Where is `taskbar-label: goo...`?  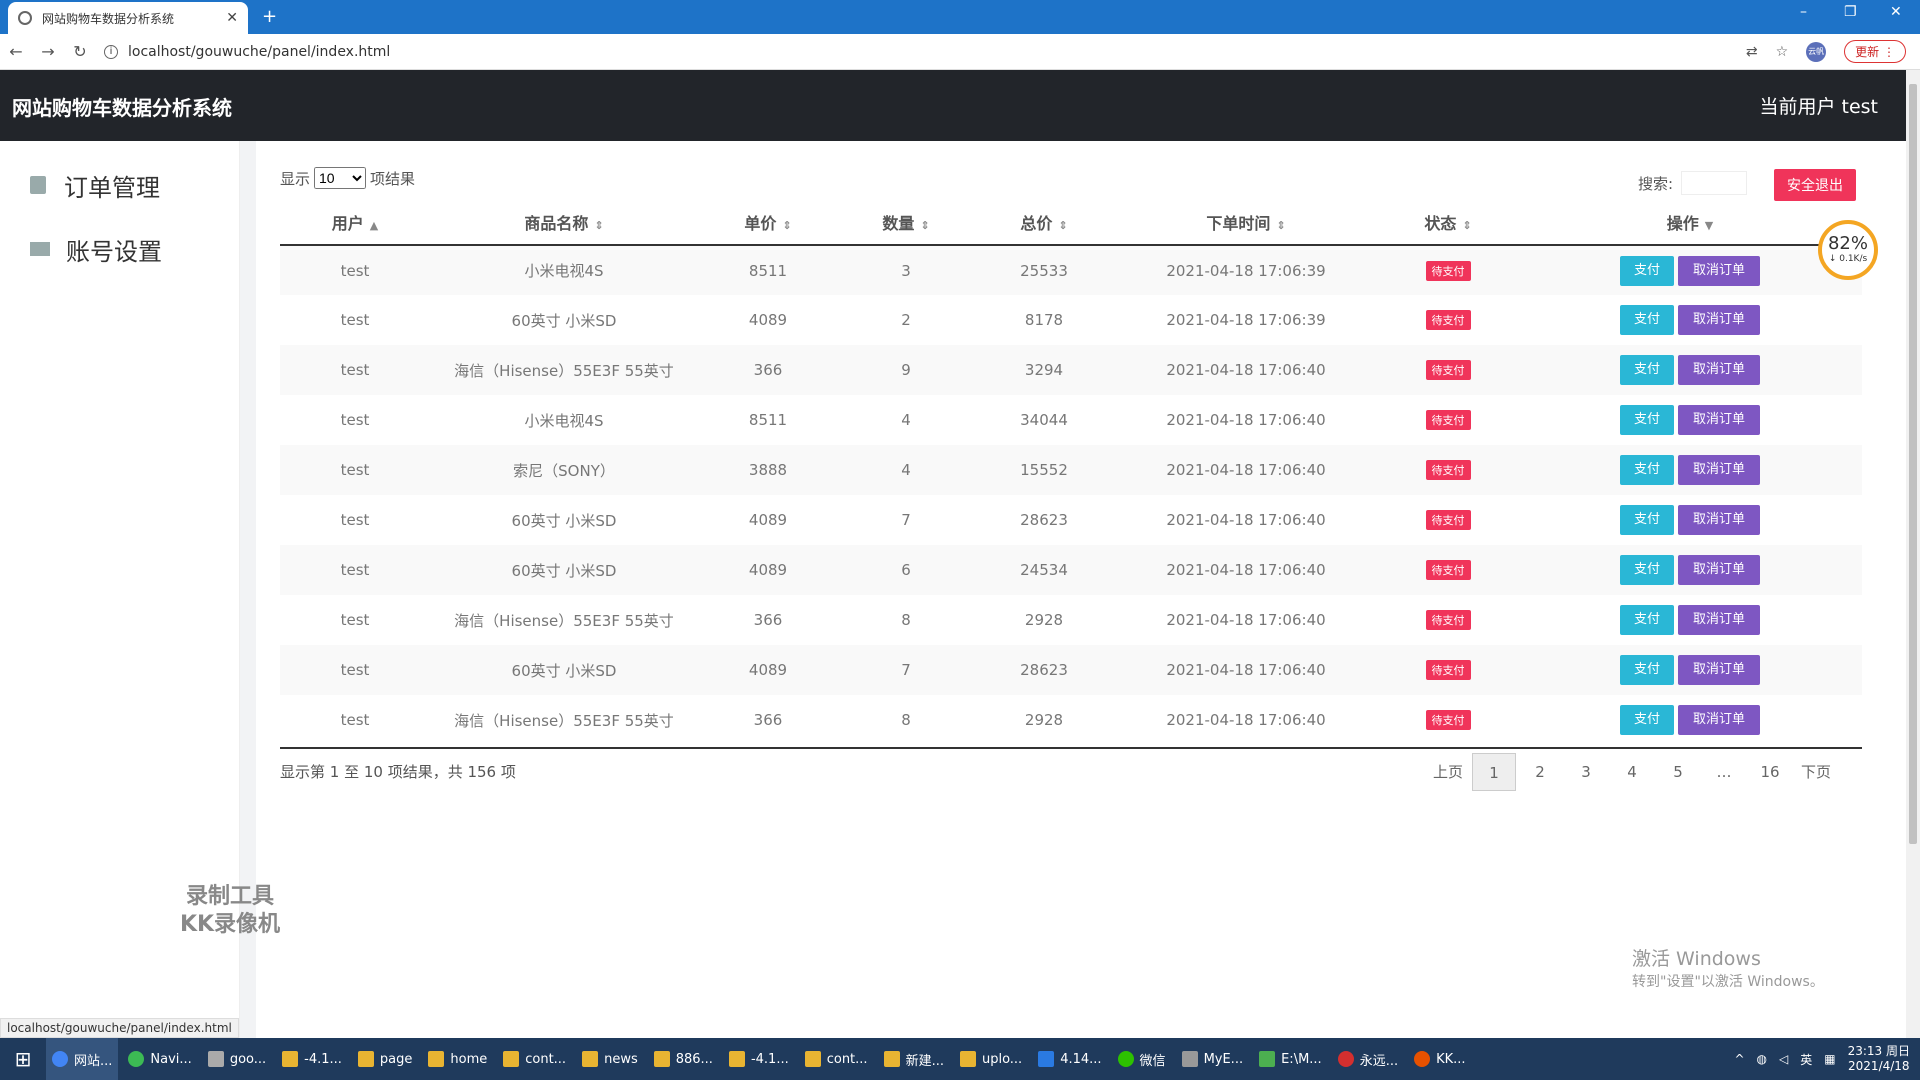 taskbar-label: goo... is located at coordinates (248, 1059).